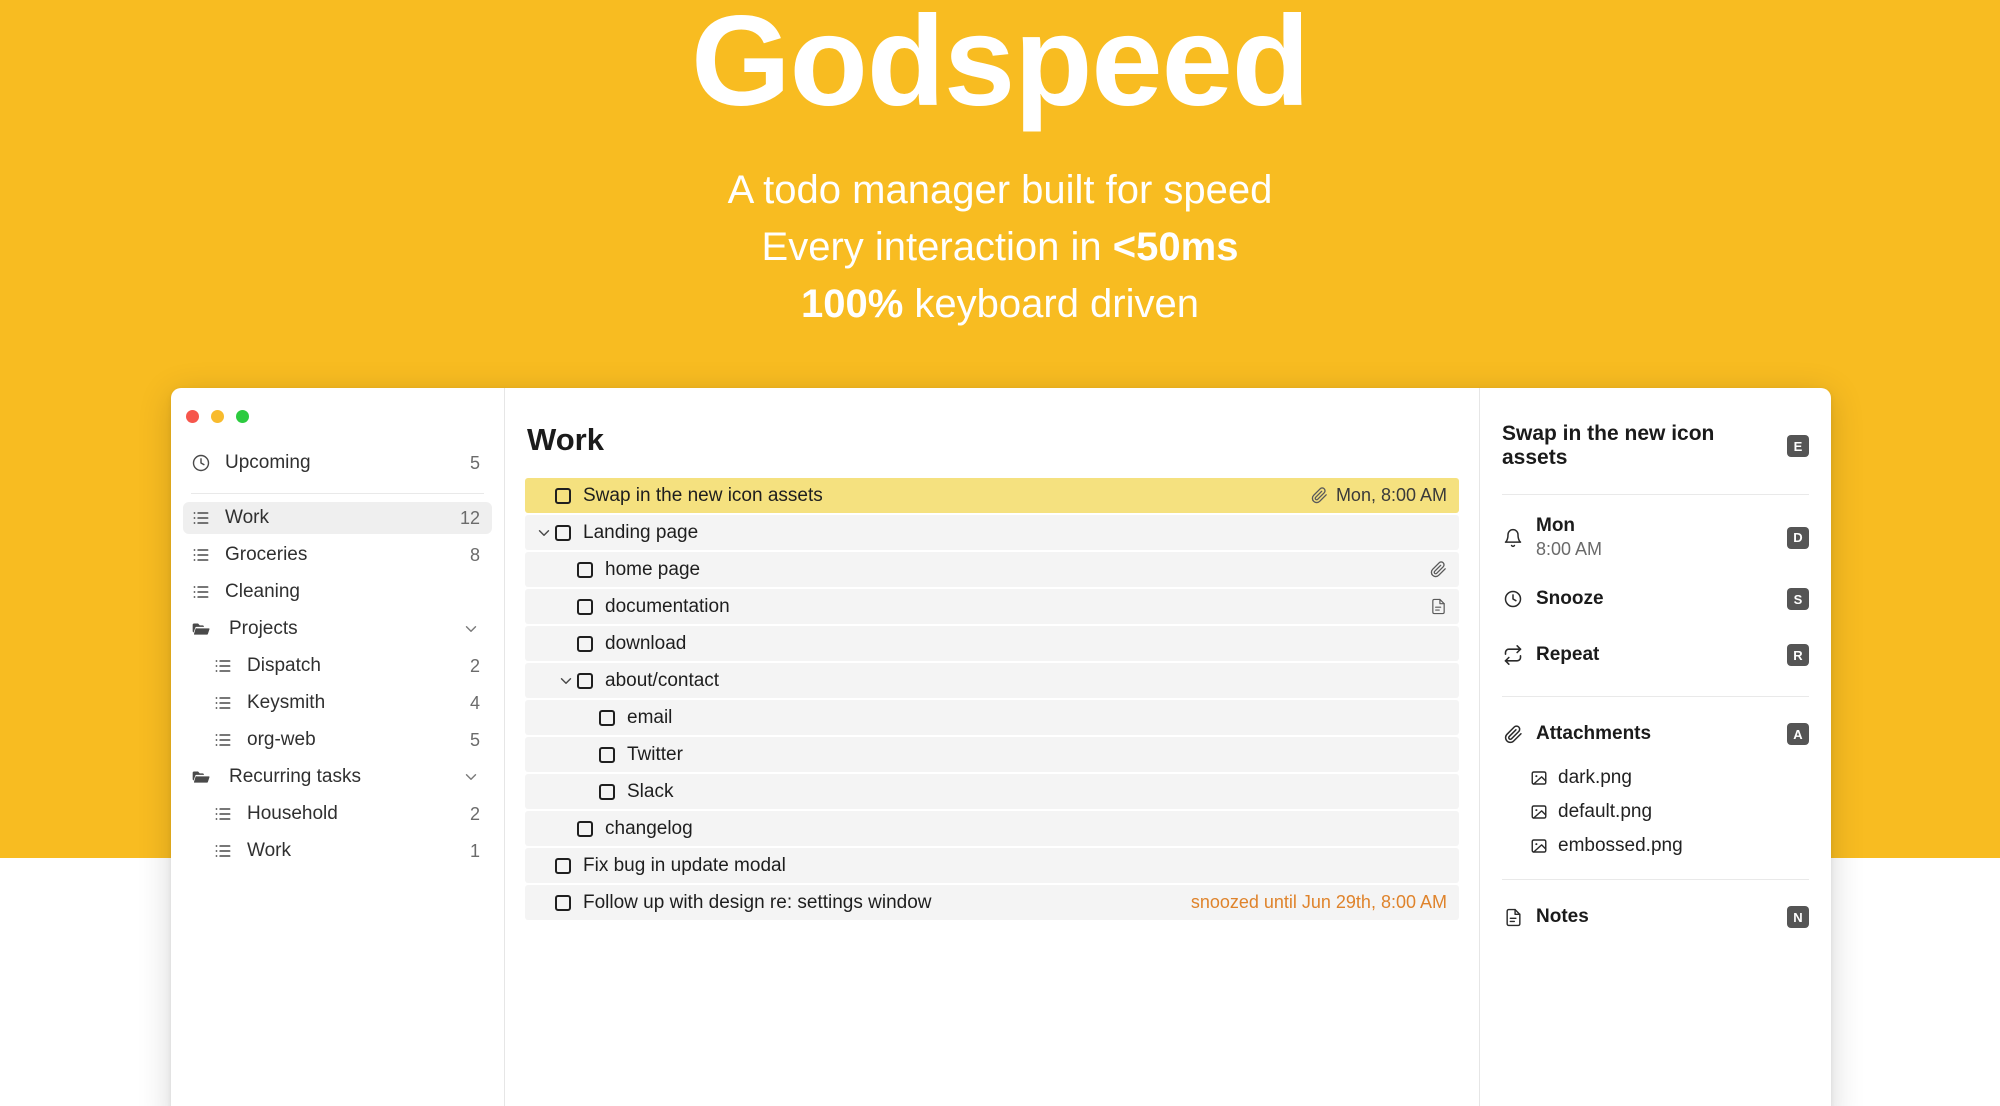 Image resolution: width=2000 pixels, height=1106 pixels. I want to click on maximize-button, so click(242, 416).